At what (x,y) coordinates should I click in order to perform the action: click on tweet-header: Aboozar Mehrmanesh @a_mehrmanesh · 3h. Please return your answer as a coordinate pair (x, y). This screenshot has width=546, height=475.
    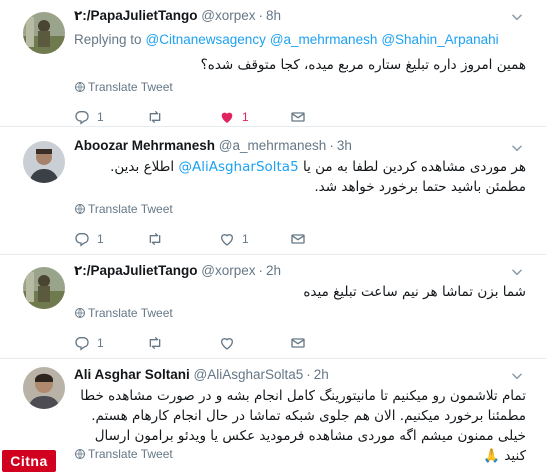
    Looking at the image, I should click on (213, 147).